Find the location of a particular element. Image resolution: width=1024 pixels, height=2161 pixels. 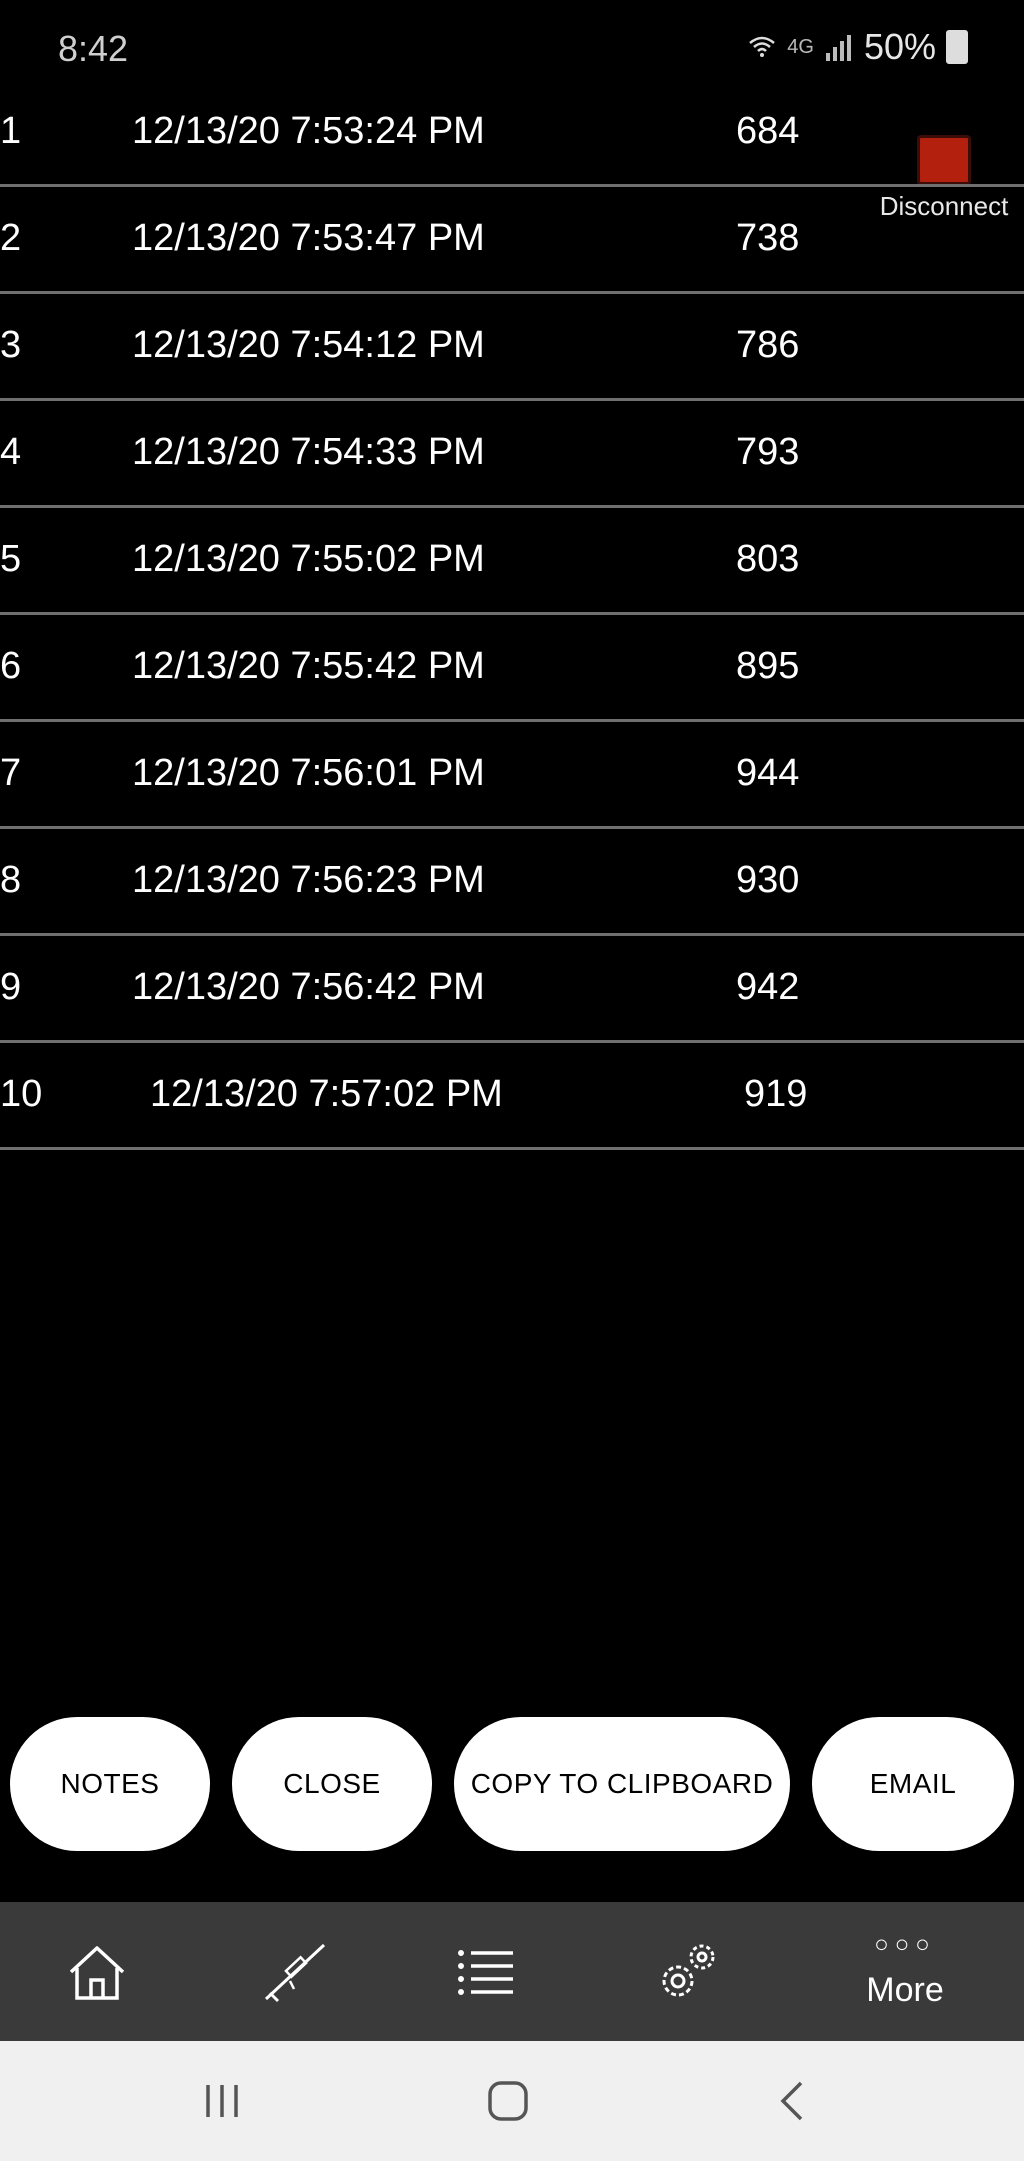

more-label: More is located at coordinates (905, 1990).